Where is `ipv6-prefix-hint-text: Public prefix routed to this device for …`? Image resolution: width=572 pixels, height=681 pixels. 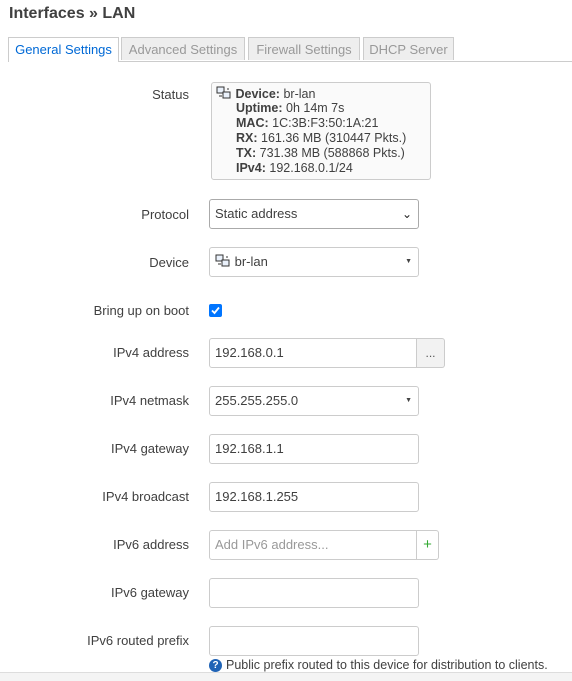
ipv6-prefix-hint-text: Public prefix routed to this device for … is located at coordinates (387, 665).